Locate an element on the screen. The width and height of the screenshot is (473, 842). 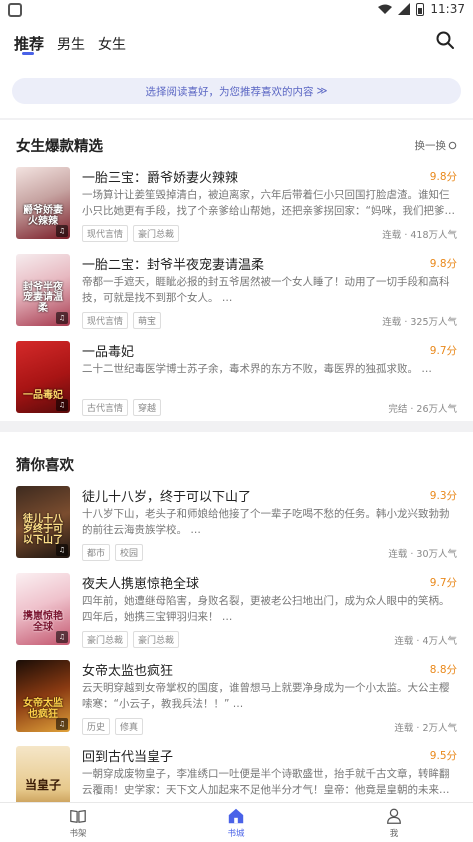
battery-icon is located at coordinates (420, 9).